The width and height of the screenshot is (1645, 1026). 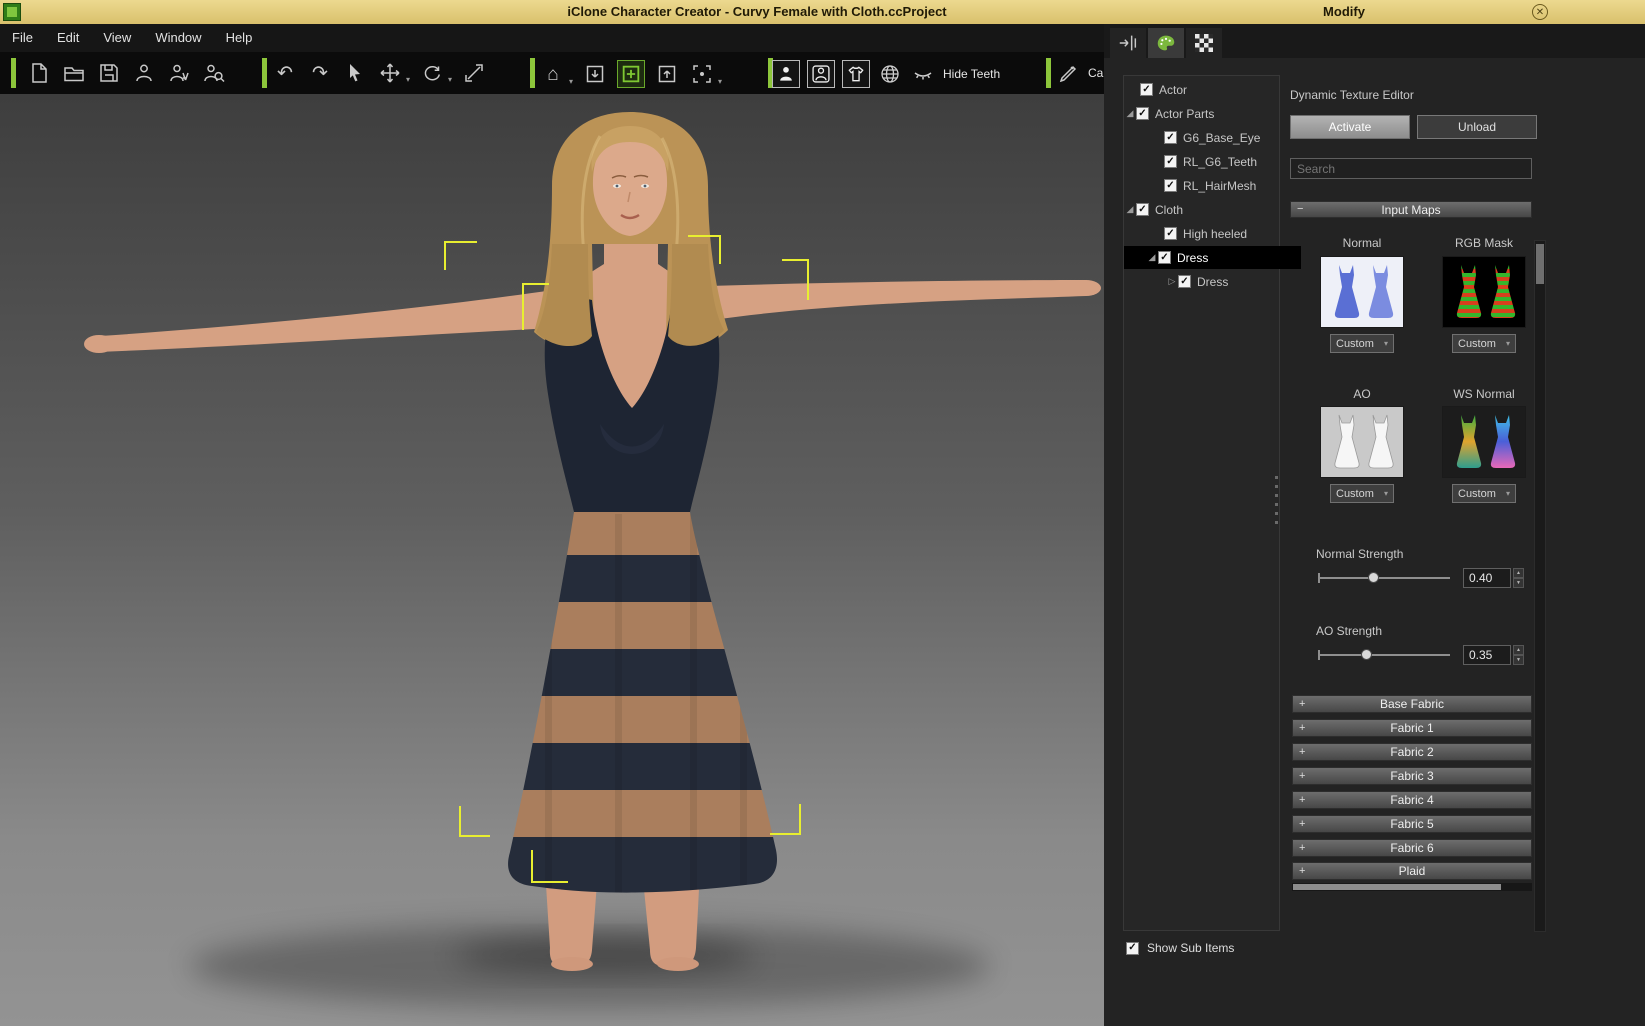 What do you see at coordinates (22, 38) in the screenshot?
I see `menu-file: File` at bounding box center [22, 38].